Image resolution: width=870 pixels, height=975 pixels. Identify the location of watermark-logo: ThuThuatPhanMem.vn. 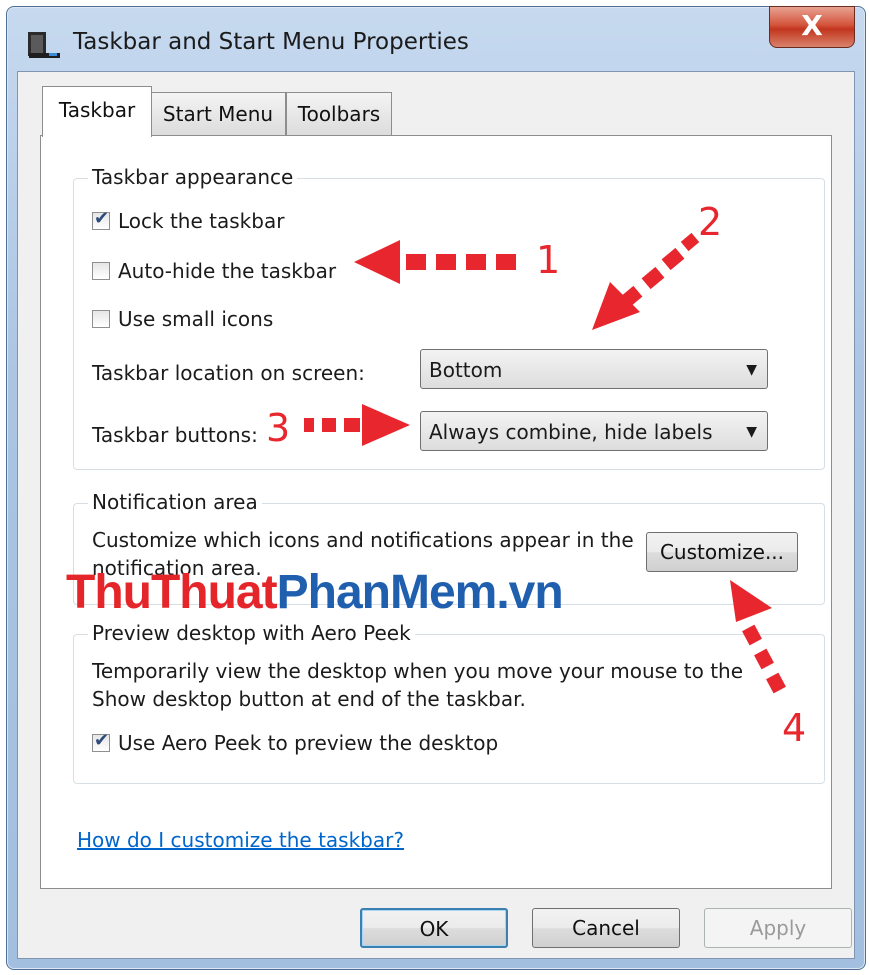
(315, 592).